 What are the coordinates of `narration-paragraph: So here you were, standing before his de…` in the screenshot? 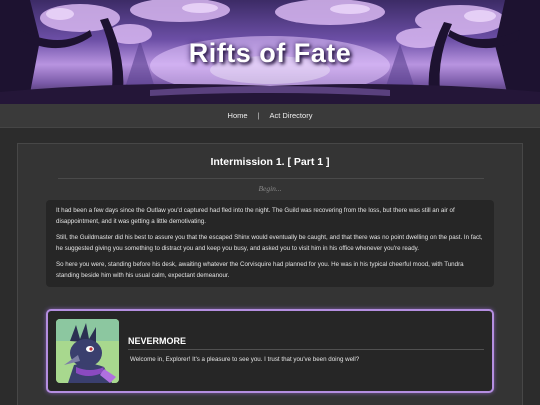 It's located at (260, 270).